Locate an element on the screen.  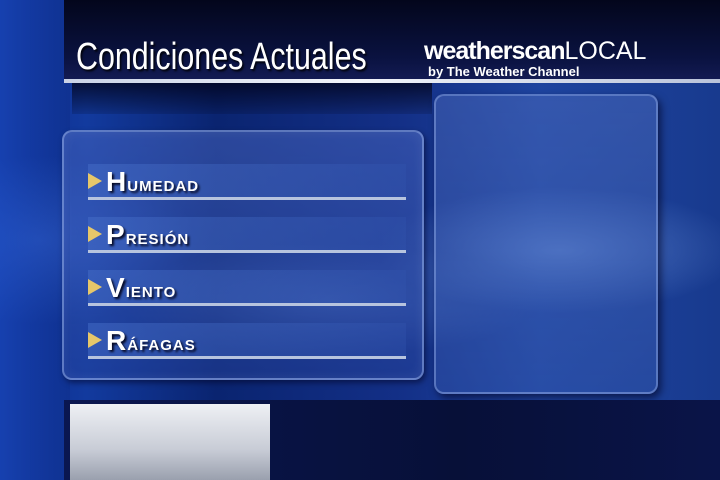
menu-item-humedad: Humedad is located at coordinates (247, 182).